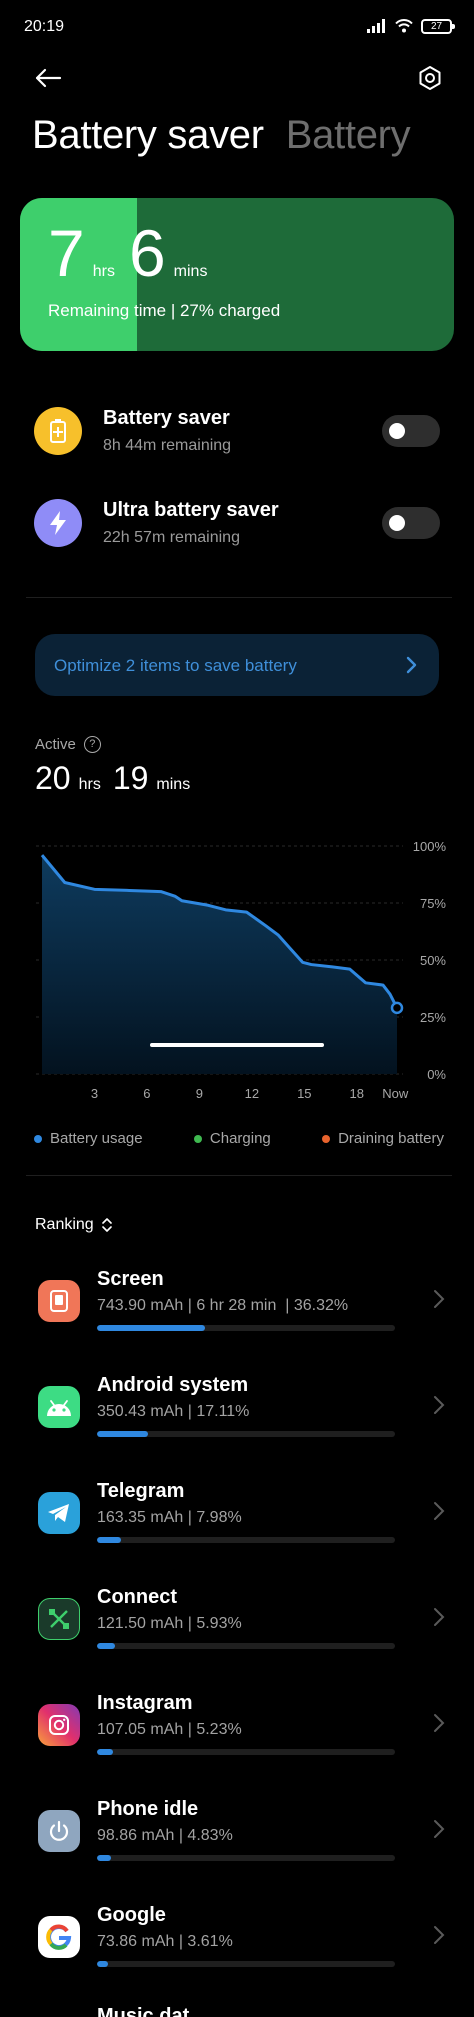  What do you see at coordinates (64, 1224) in the screenshot?
I see `ranking-label: Ranking` at bounding box center [64, 1224].